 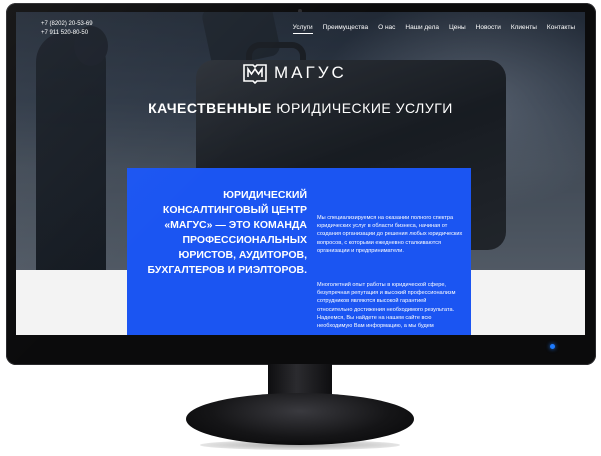 I want to click on nav-item-contacts: Контакты, so click(x=561, y=29).